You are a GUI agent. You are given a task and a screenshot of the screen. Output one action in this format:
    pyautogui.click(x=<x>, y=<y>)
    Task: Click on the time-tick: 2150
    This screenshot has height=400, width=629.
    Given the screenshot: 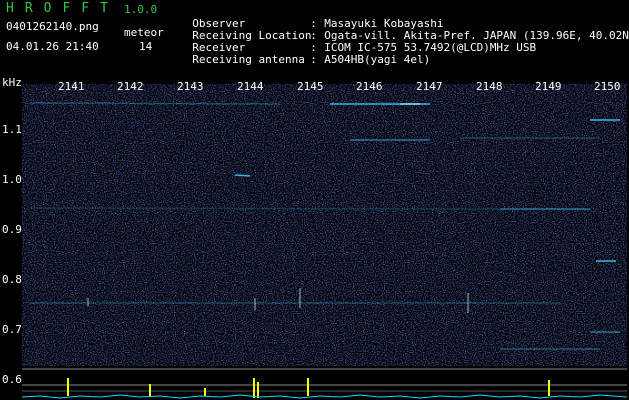 What is the action you would take?
    pyautogui.click(x=607, y=86)
    